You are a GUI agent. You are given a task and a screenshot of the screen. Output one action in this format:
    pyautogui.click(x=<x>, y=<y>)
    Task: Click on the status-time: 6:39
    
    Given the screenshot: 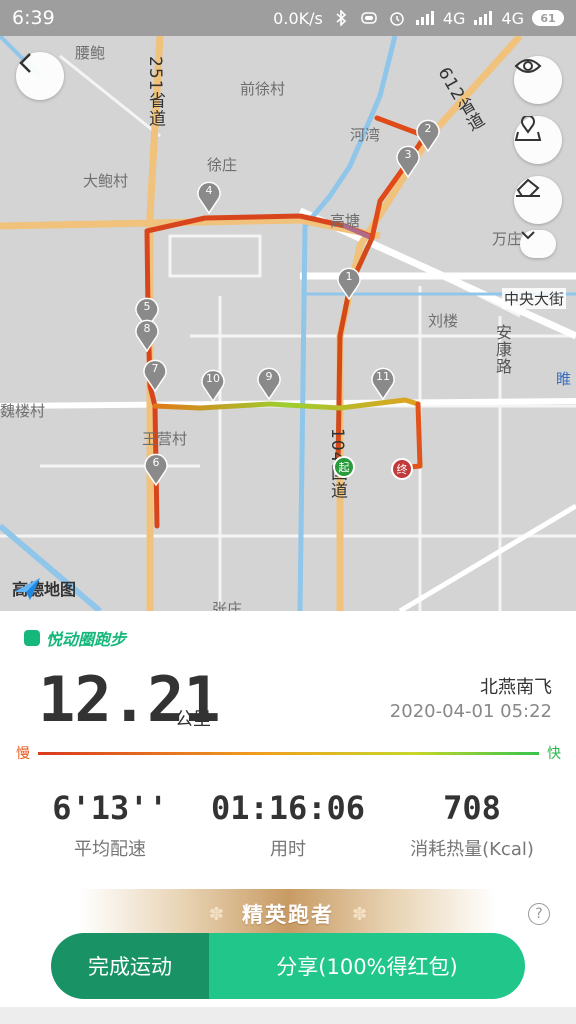 What is the action you would take?
    pyautogui.click(x=33, y=18)
    